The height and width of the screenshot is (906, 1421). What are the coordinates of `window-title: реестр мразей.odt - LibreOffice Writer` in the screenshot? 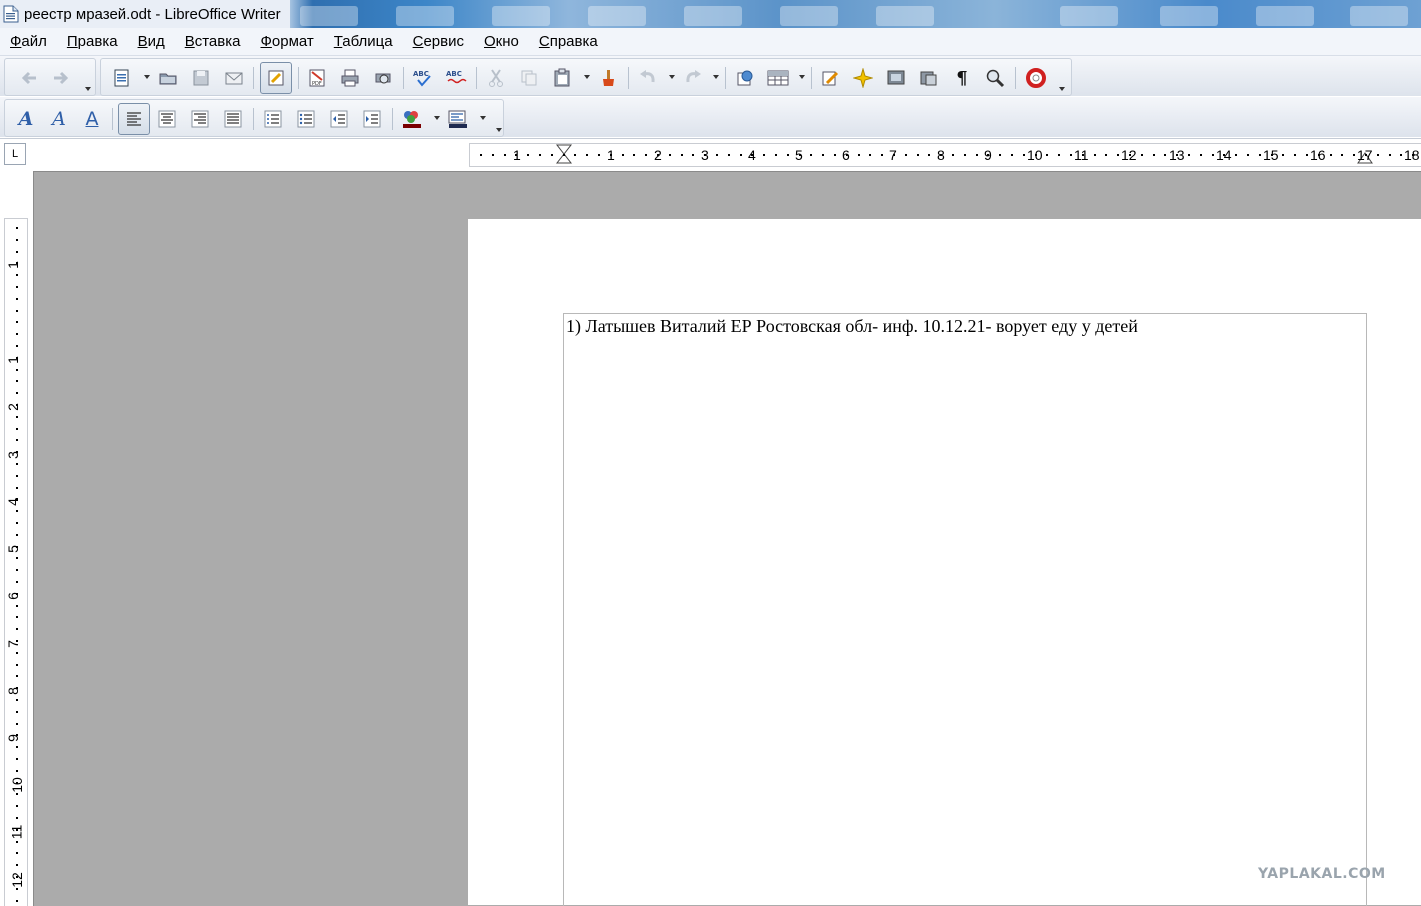 It's located at (152, 14).